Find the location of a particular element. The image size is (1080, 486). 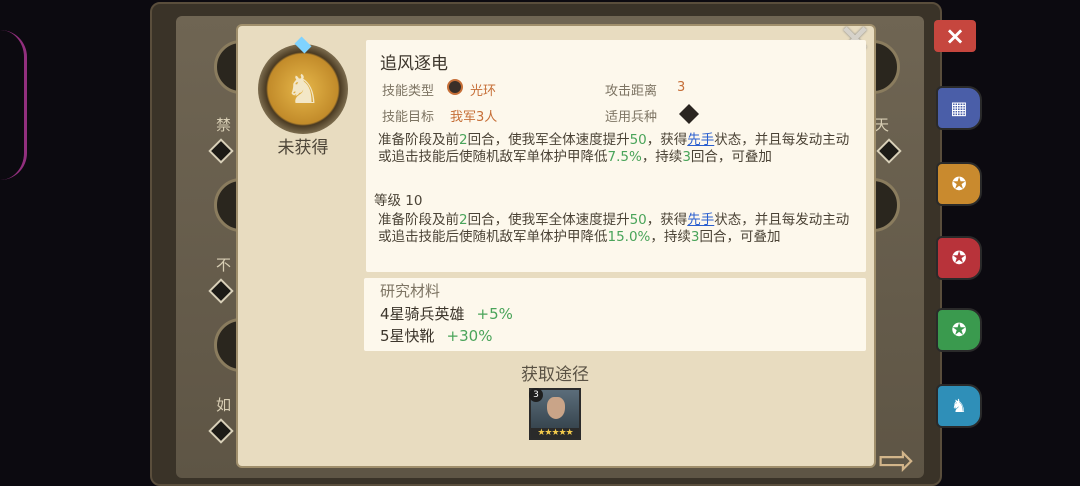

hero-stars: ★★★★★ is located at coordinates (555, 433).